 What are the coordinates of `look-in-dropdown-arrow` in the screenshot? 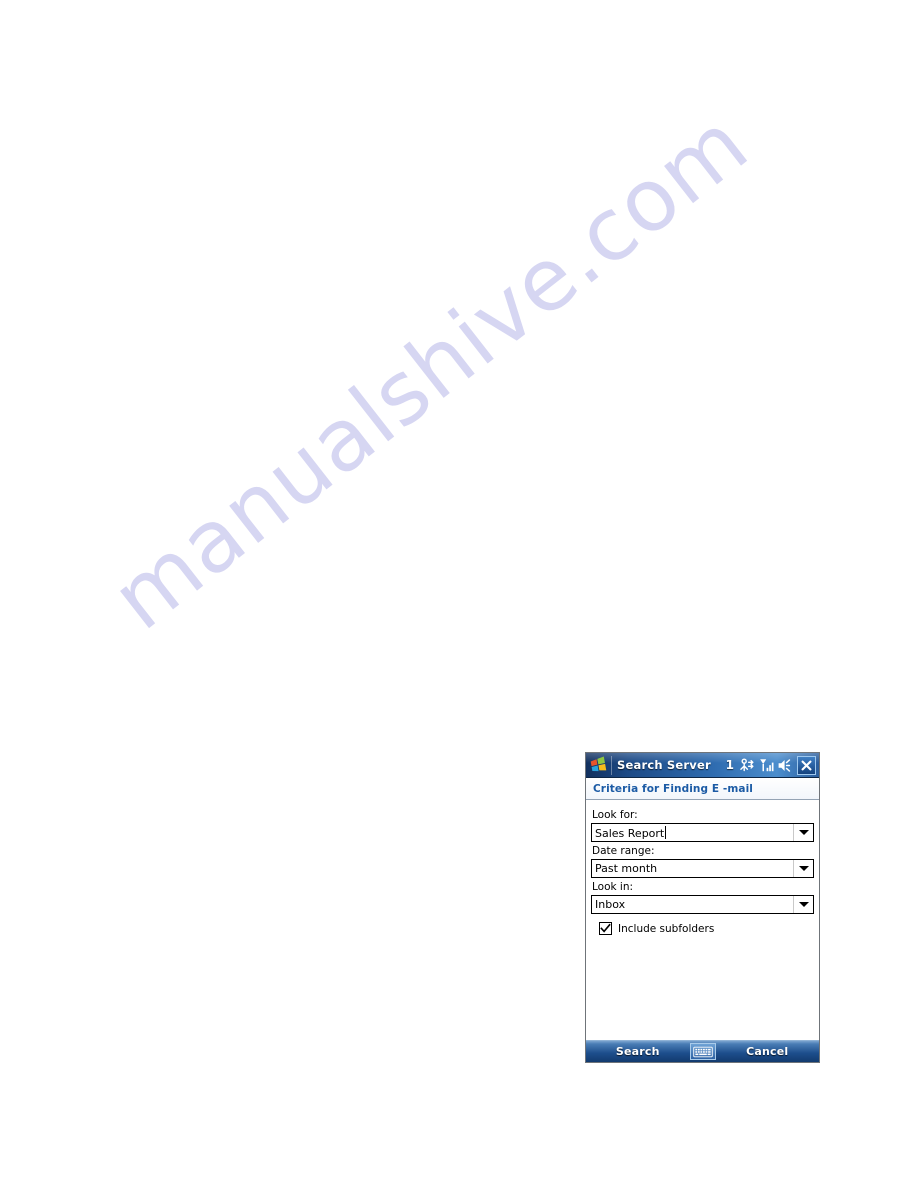 It's located at (803, 904).